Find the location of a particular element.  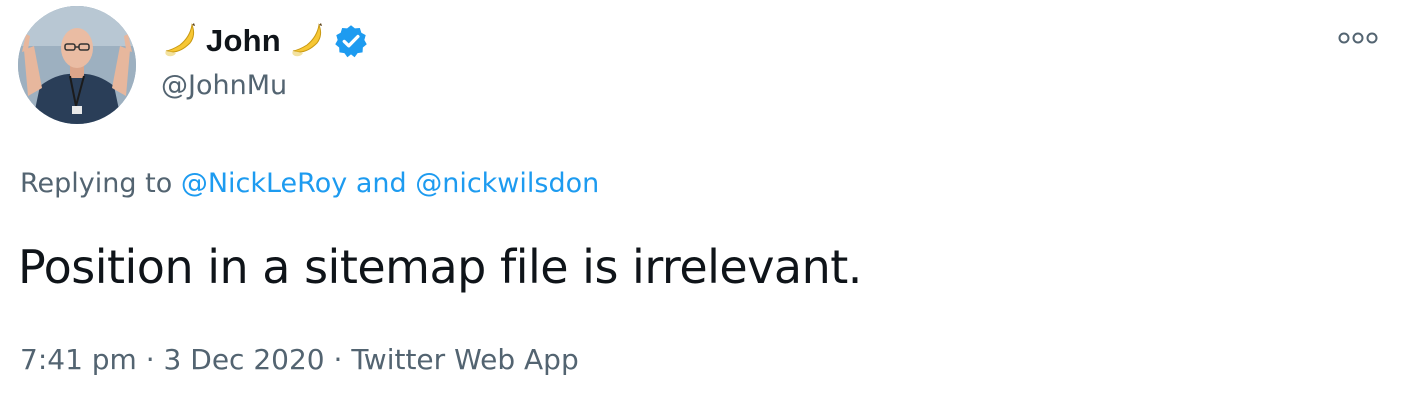

more-dots-icon is located at coordinates (1358, 38).